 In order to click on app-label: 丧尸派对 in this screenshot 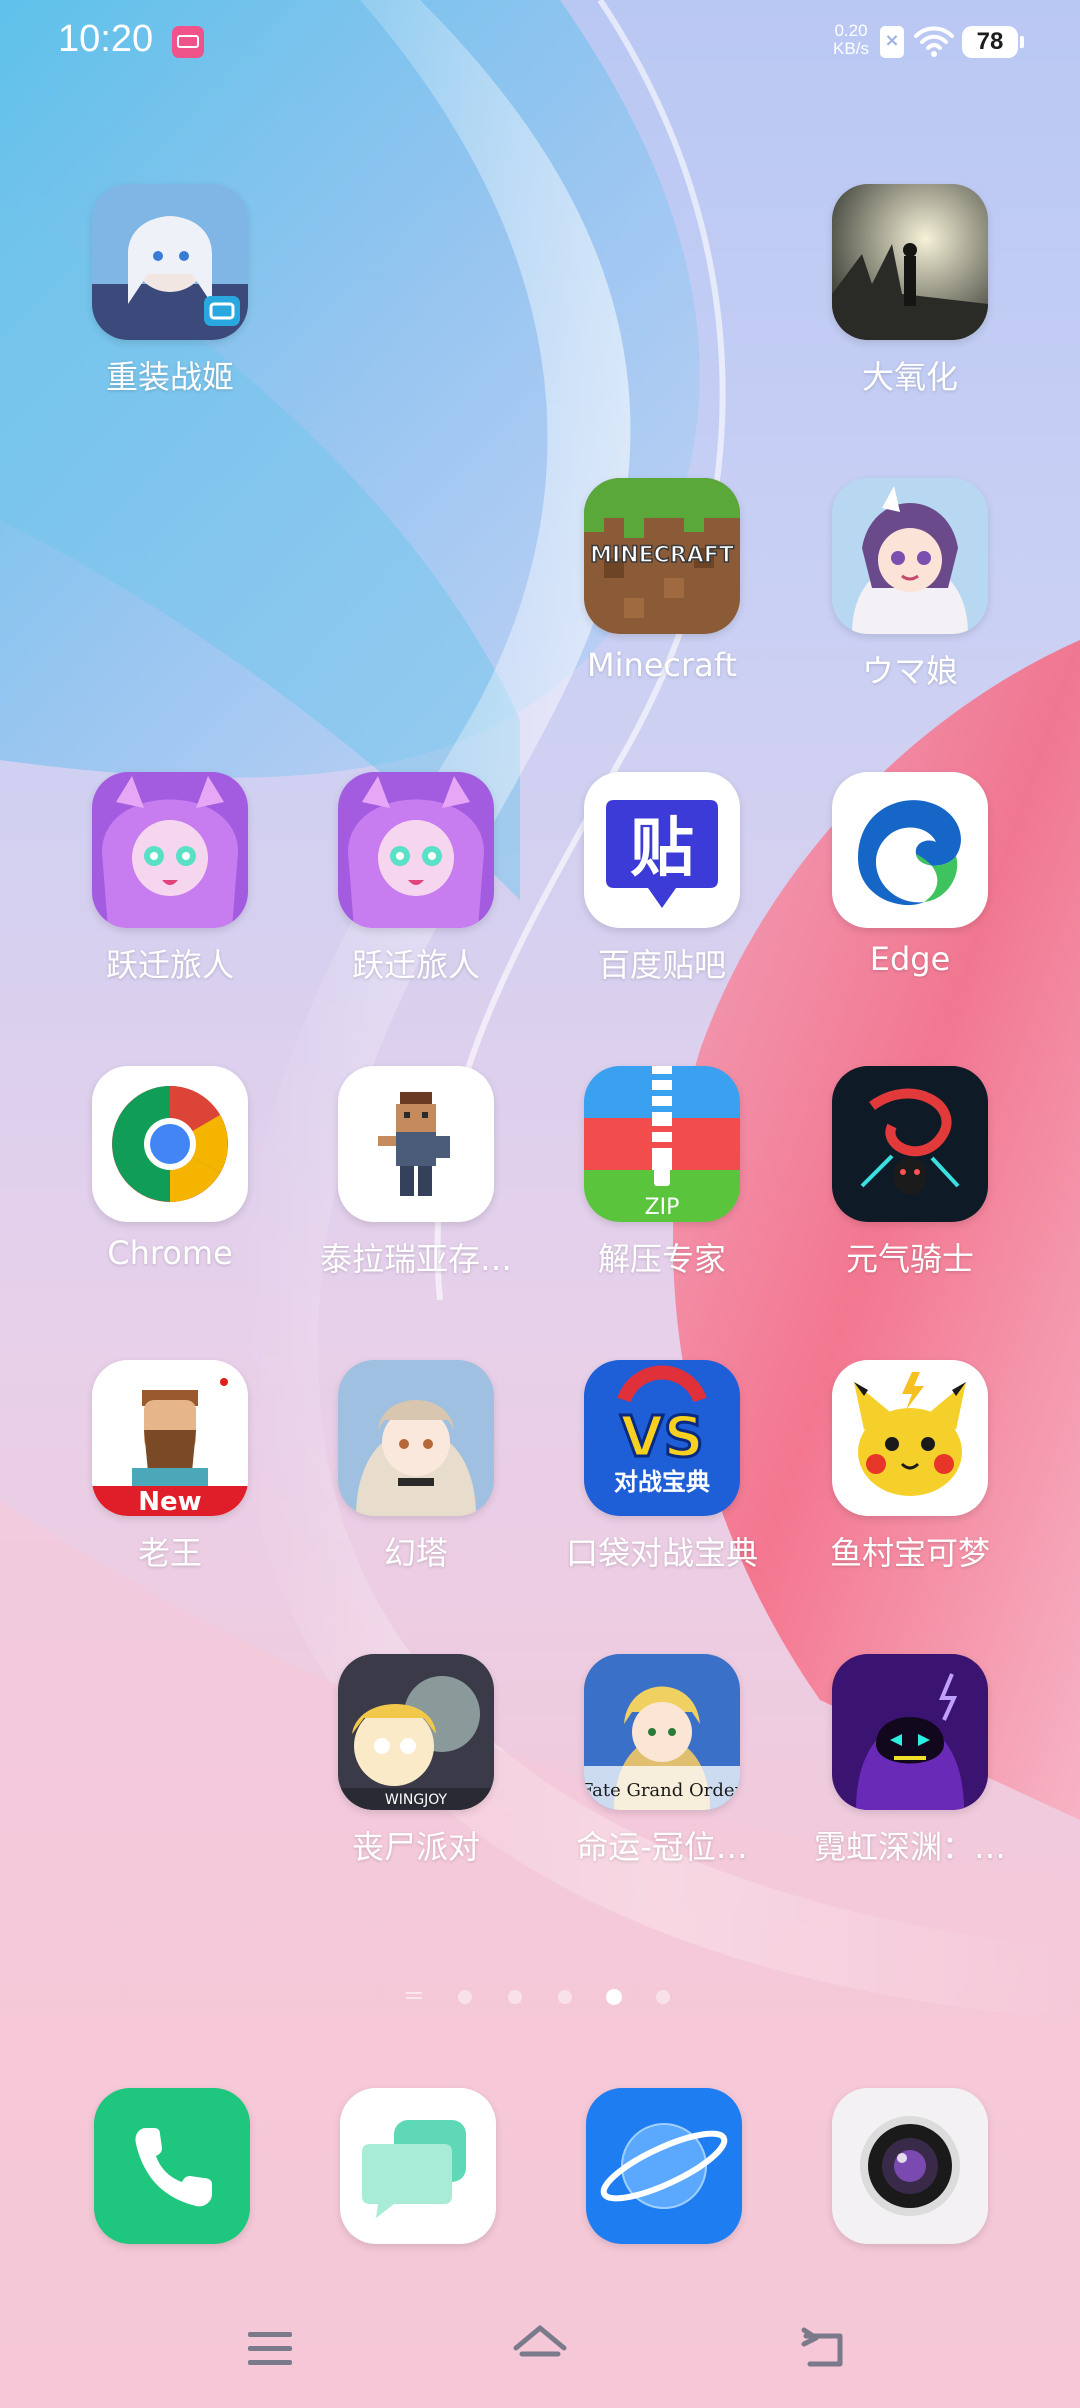, I will do `click(415, 1847)`.